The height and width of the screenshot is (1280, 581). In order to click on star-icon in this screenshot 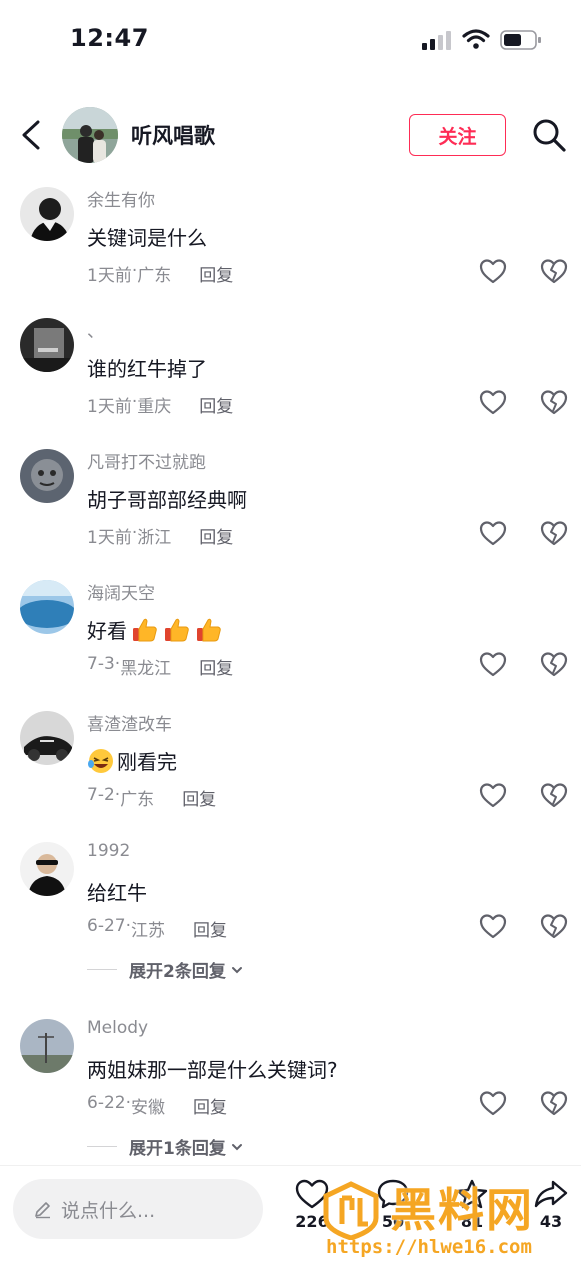, I will do `click(472, 1194)`.